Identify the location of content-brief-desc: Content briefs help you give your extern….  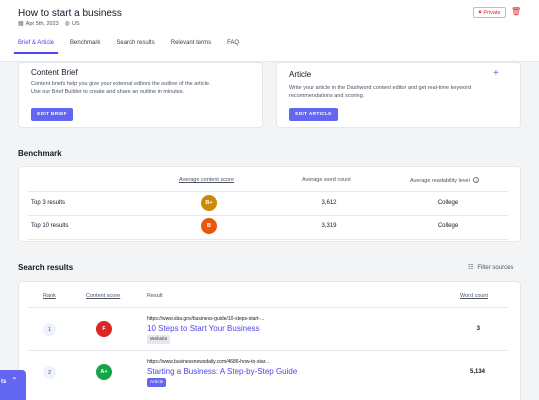
(143, 88).